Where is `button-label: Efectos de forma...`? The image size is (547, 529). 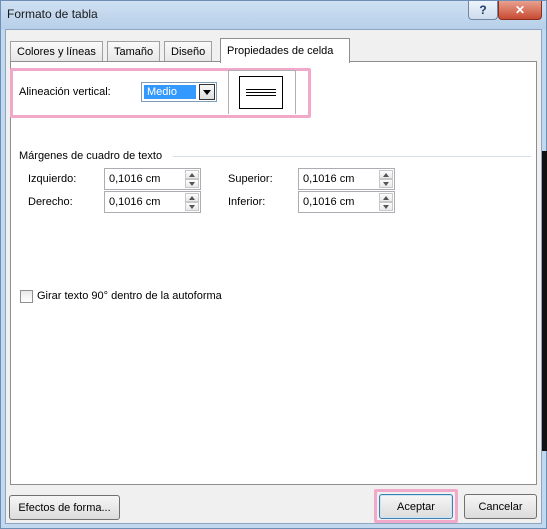 button-label: Efectos de forma... is located at coordinates (64, 507).